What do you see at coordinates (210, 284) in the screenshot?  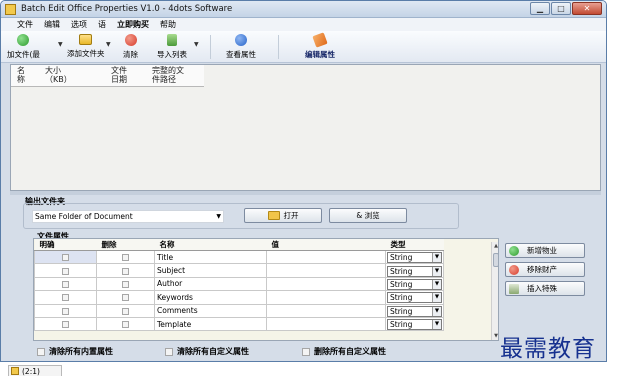 I see `property-name: Author` at bounding box center [210, 284].